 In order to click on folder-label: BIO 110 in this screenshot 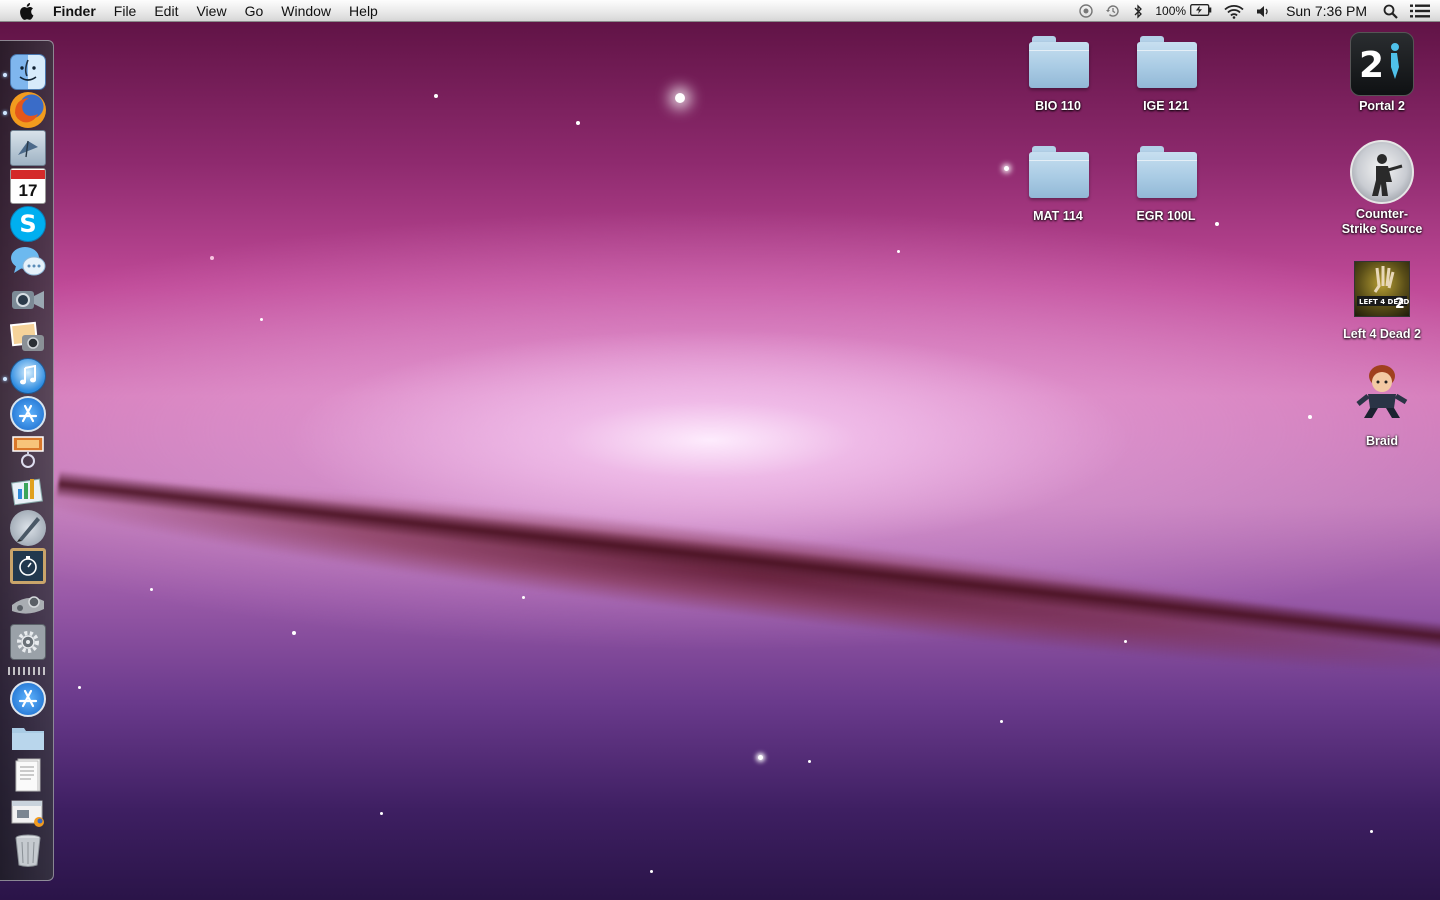, I will do `click(1058, 106)`.